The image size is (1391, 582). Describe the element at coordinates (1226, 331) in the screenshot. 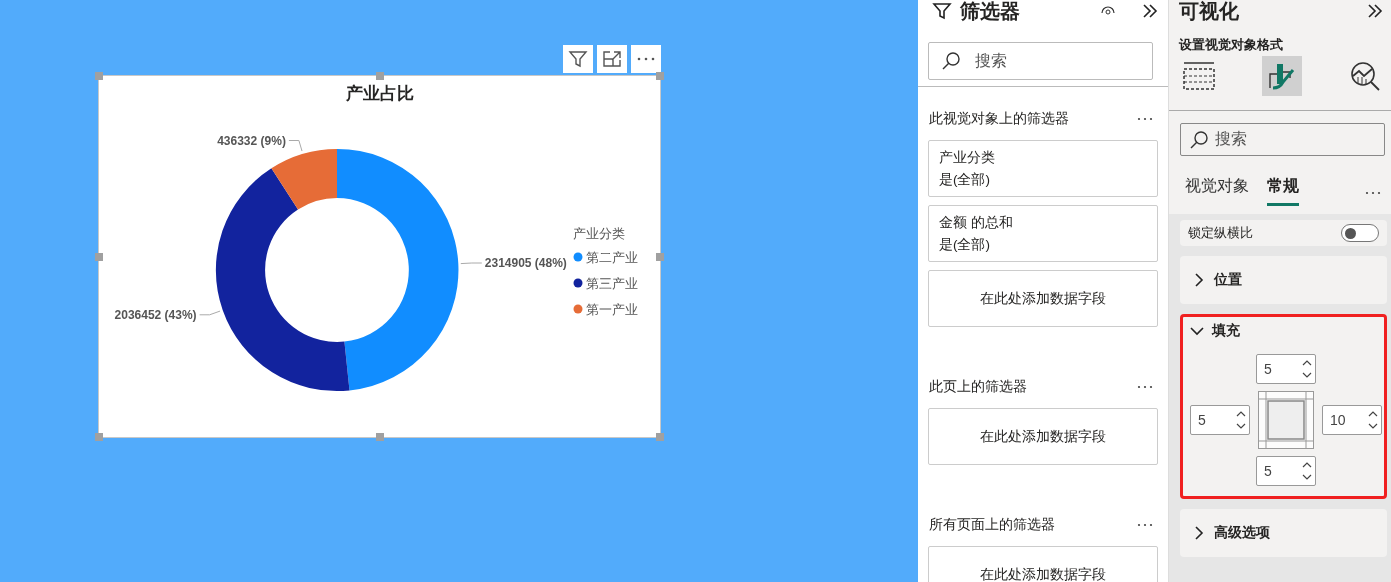

I see `section-title: 填充` at that location.